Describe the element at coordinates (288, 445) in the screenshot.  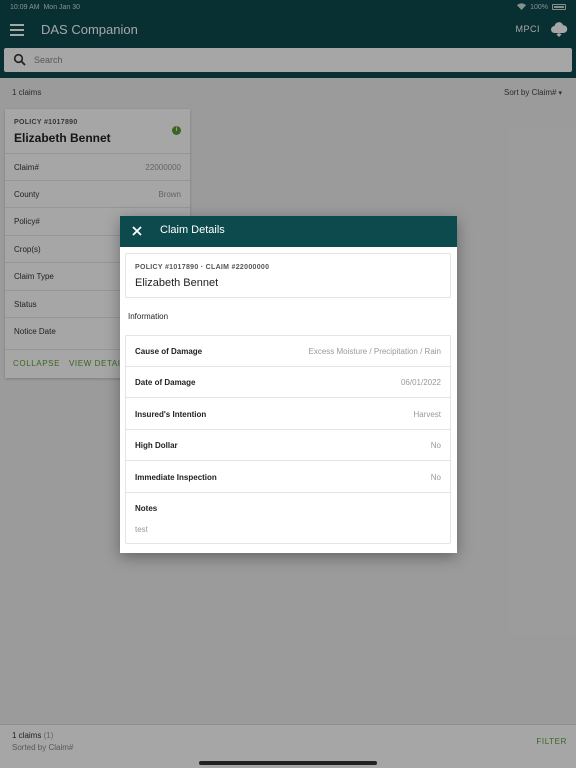
I see `info-row-high-dollar: High Dollar No` at that location.